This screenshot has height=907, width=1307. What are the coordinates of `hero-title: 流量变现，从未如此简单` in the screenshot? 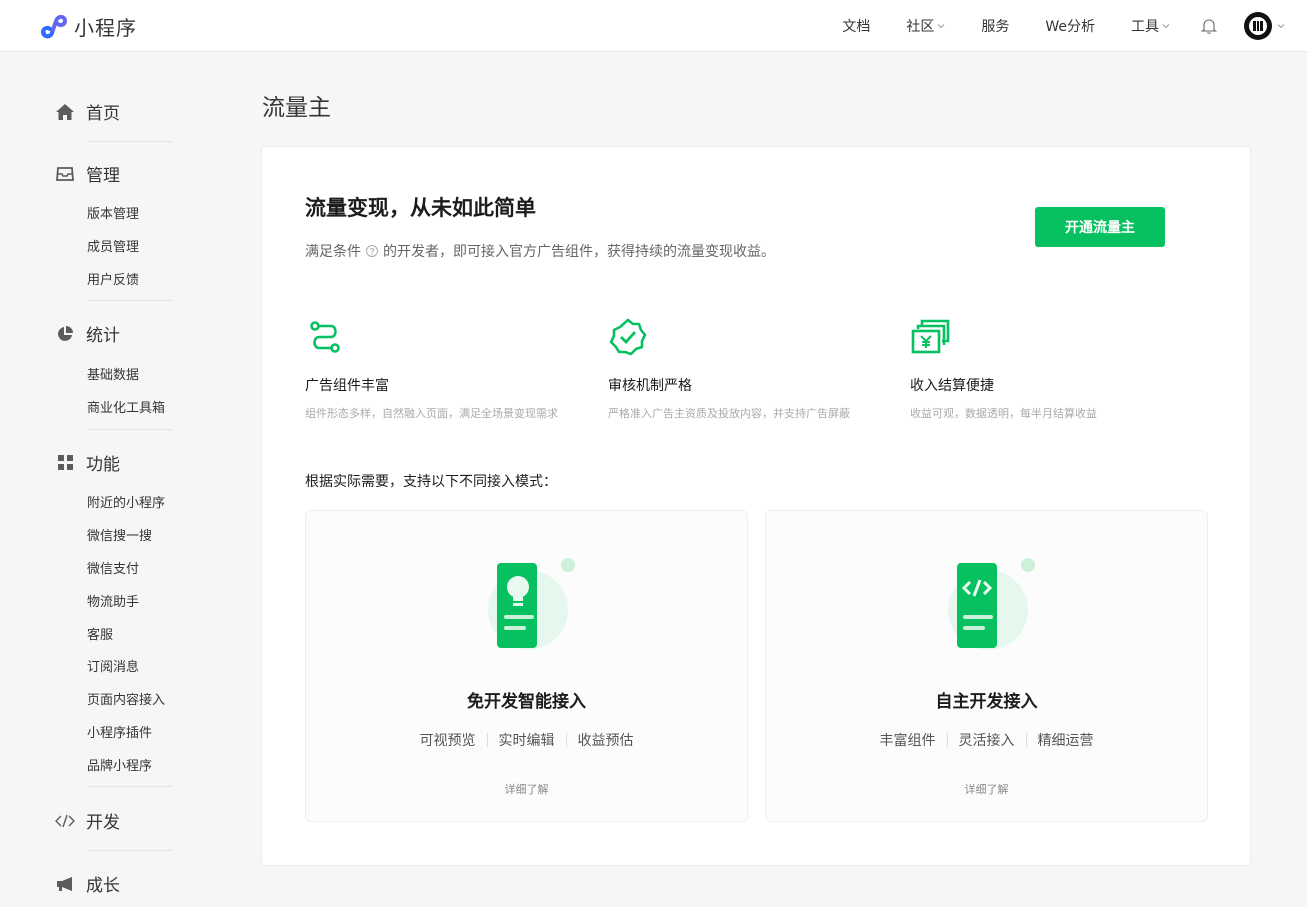 It's located at (420, 208).